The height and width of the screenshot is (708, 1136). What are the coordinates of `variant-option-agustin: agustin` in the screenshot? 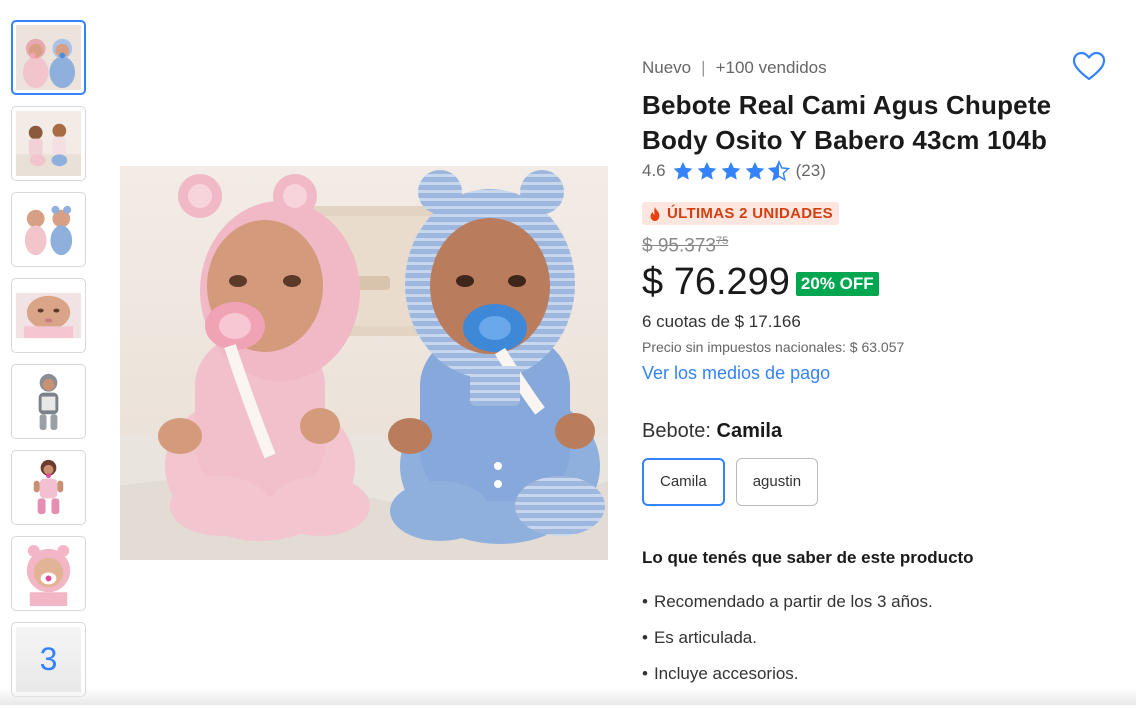 It's located at (777, 481).